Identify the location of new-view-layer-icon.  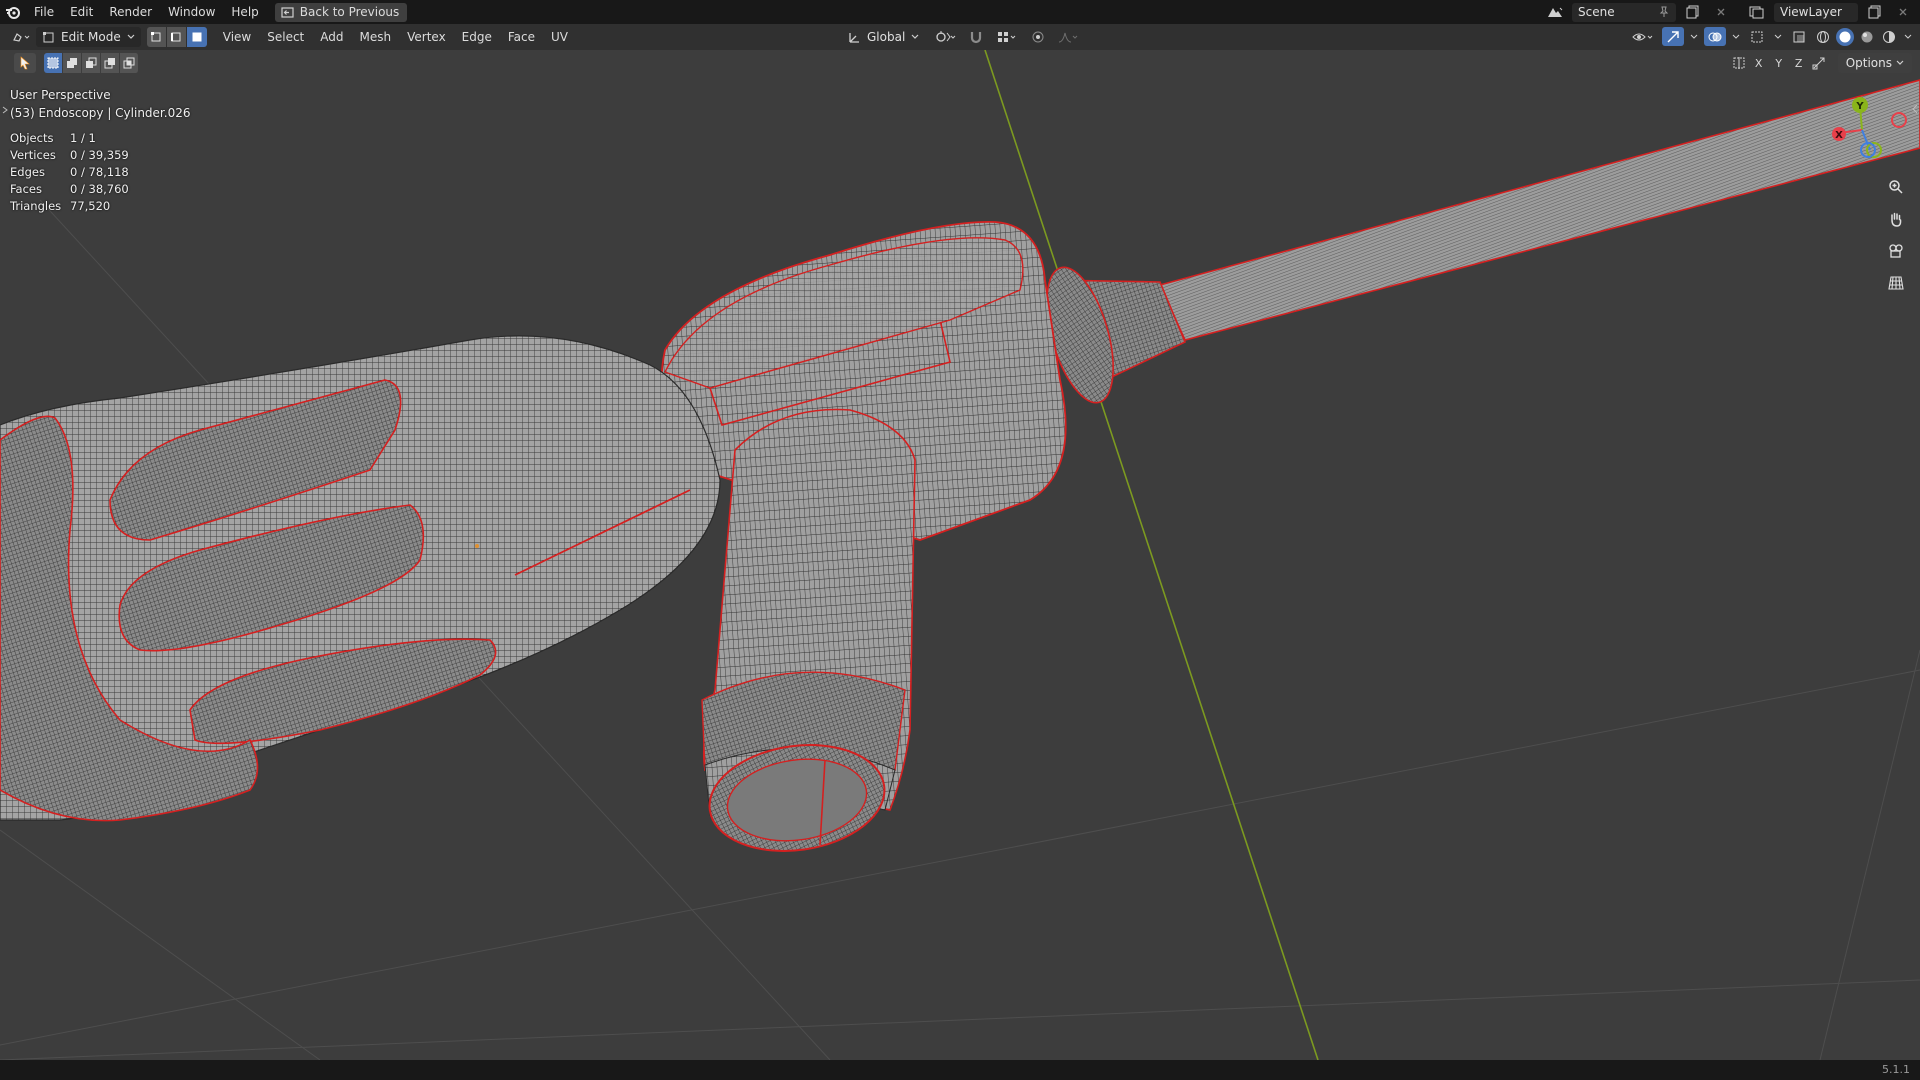
(1875, 12).